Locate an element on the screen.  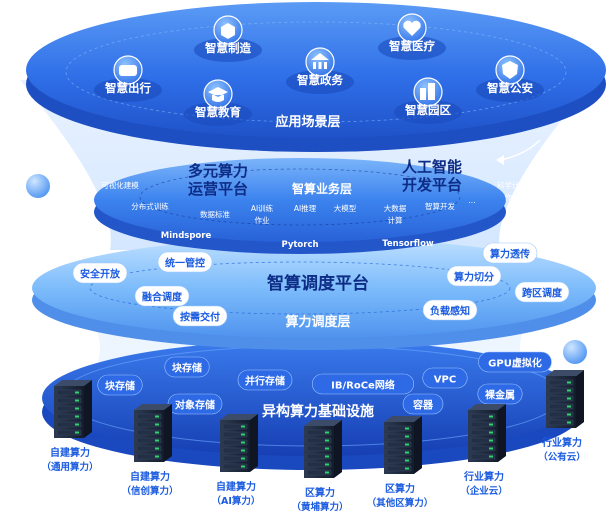
business-item: AI推理 is located at coordinates (305, 208).